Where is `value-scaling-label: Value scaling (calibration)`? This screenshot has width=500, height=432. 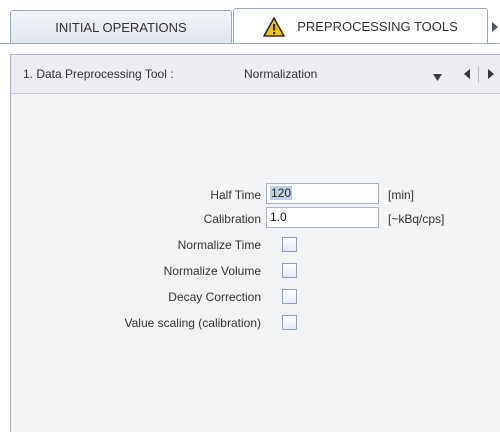
value-scaling-label: Value scaling (calibration) is located at coordinates (192, 323).